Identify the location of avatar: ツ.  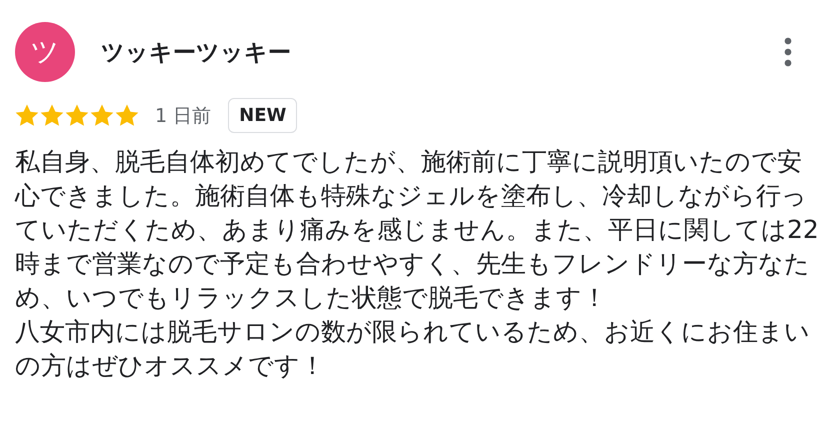
(45, 52).